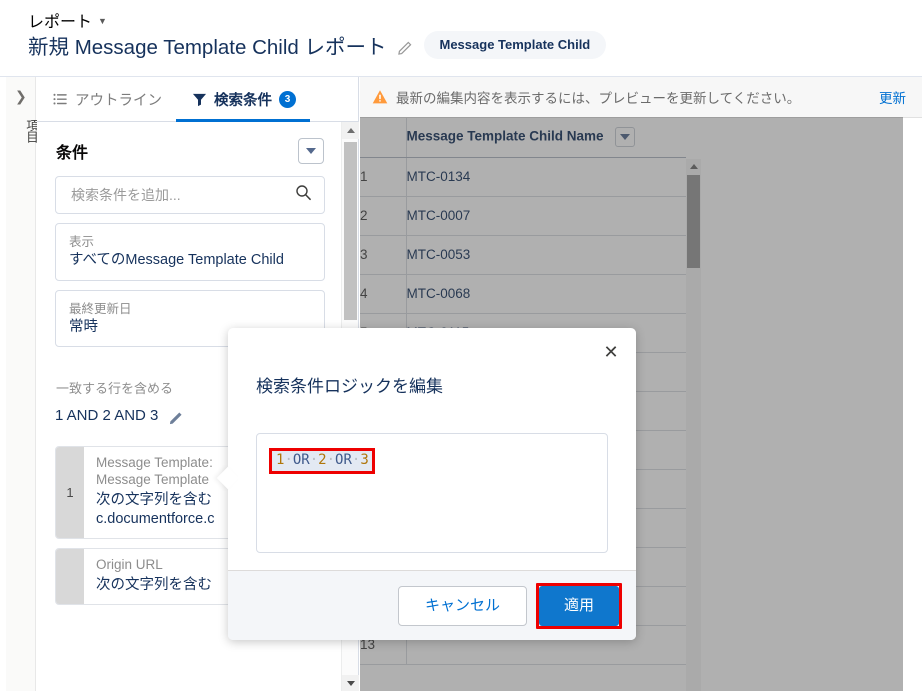  I want to click on preview-warning-text: 最新の編集内容を表示するには、プレビューを更新してください。, so click(598, 98).